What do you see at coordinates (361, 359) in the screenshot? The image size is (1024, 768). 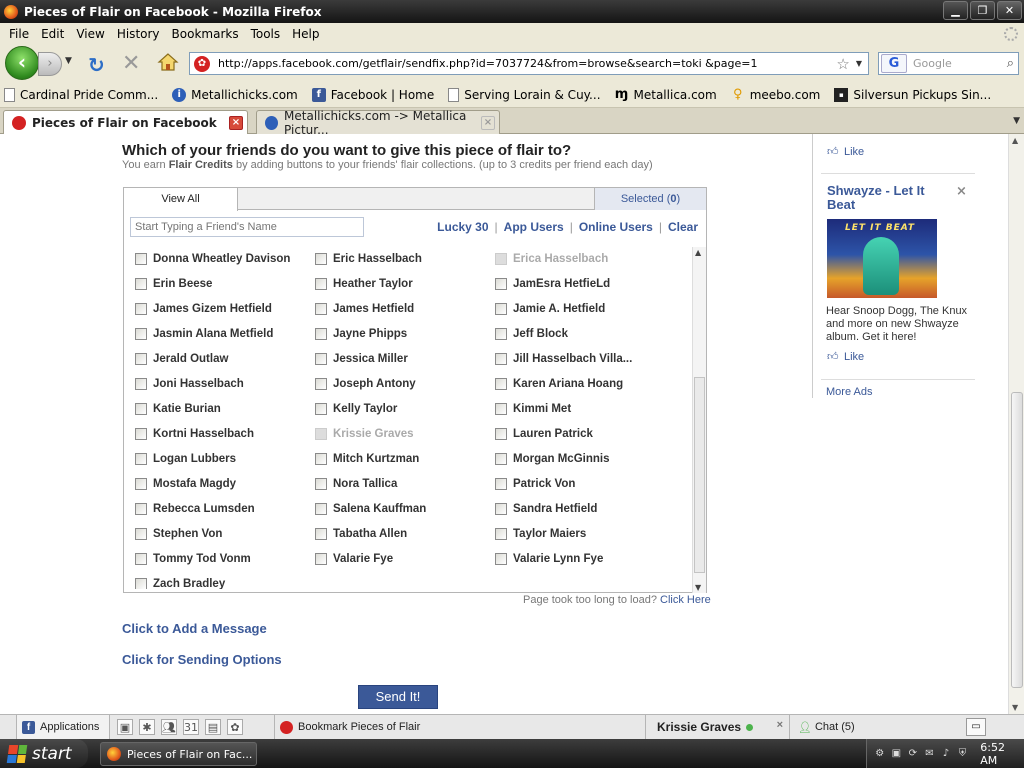 I see `friend-item: Jessica Miller` at bounding box center [361, 359].